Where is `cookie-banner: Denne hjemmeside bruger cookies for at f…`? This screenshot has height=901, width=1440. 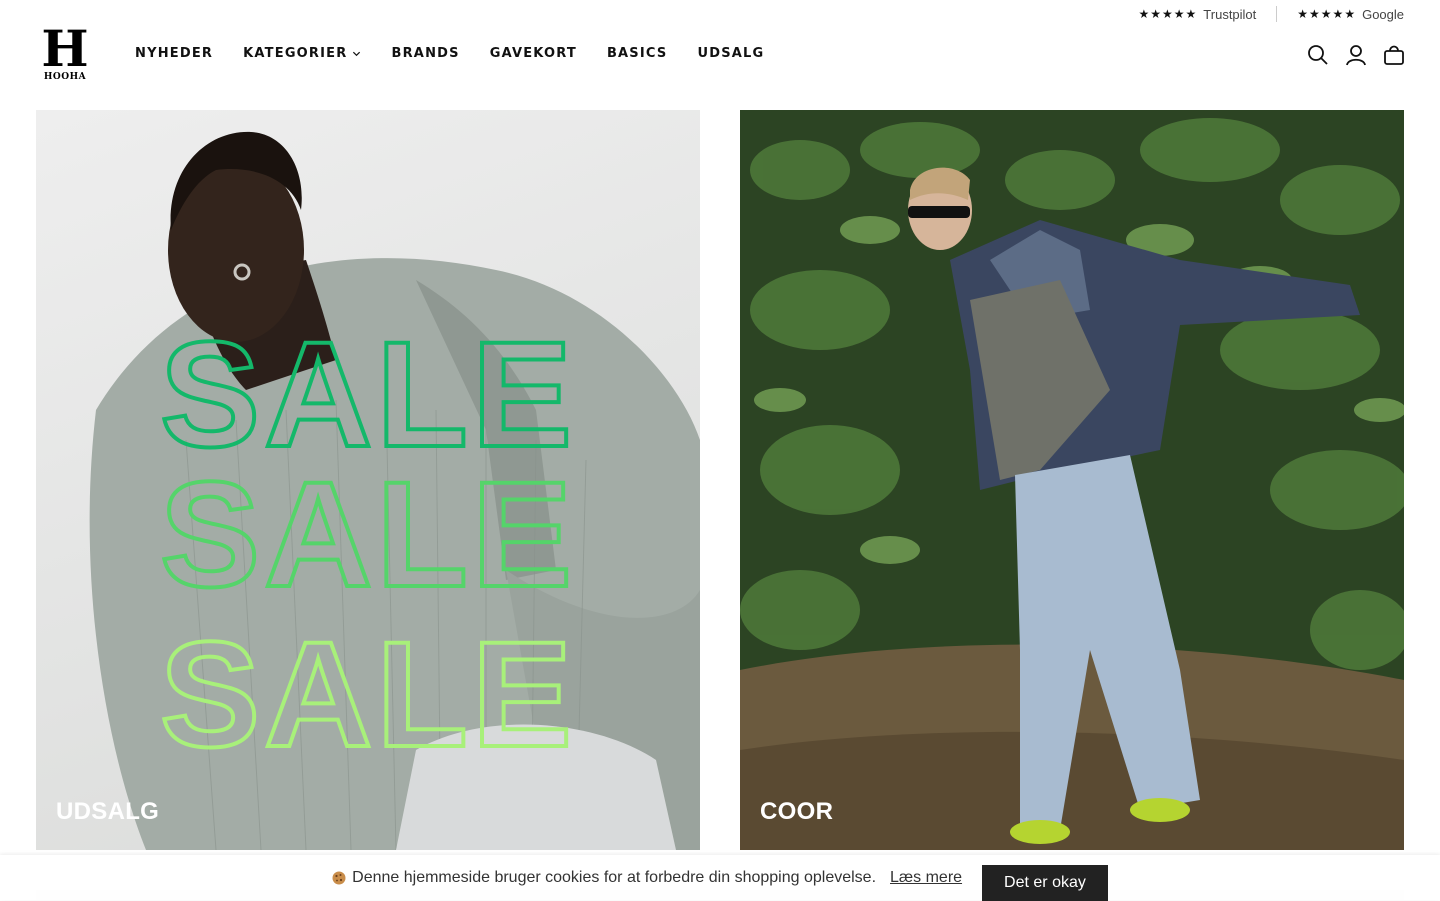 cookie-banner: Denne hjemmeside bruger cookies for at f… is located at coordinates (720, 878).